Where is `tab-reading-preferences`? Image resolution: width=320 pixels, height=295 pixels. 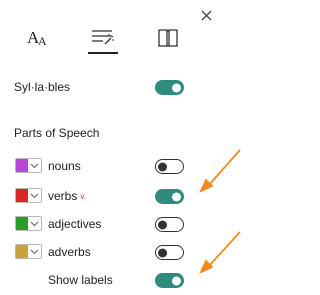
tab-reading-preferences is located at coordinates (168, 38).